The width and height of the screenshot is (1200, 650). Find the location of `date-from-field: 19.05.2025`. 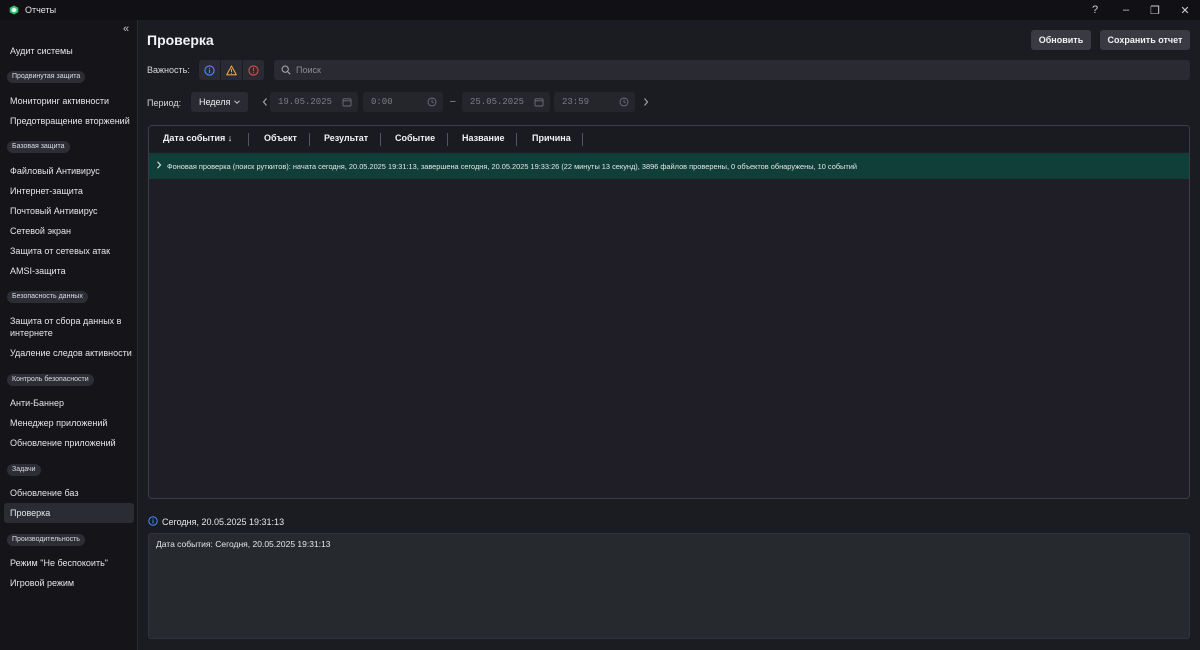

date-from-field: 19.05.2025 is located at coordinates (314, 102).